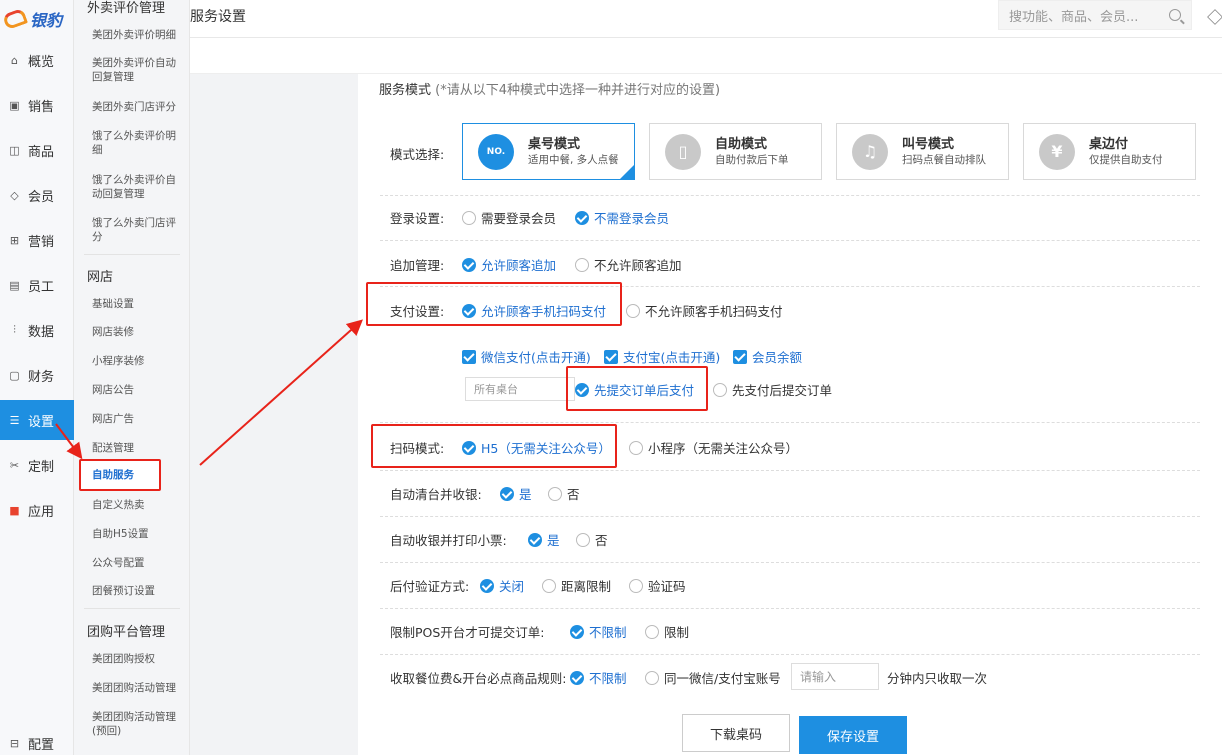 This screenshot has height=755, width=1222. What do you see at coordinates (139, 591) in the screenshot?
I see `submenu-item: 团餐预订设置` at bounding box center [139, 591].